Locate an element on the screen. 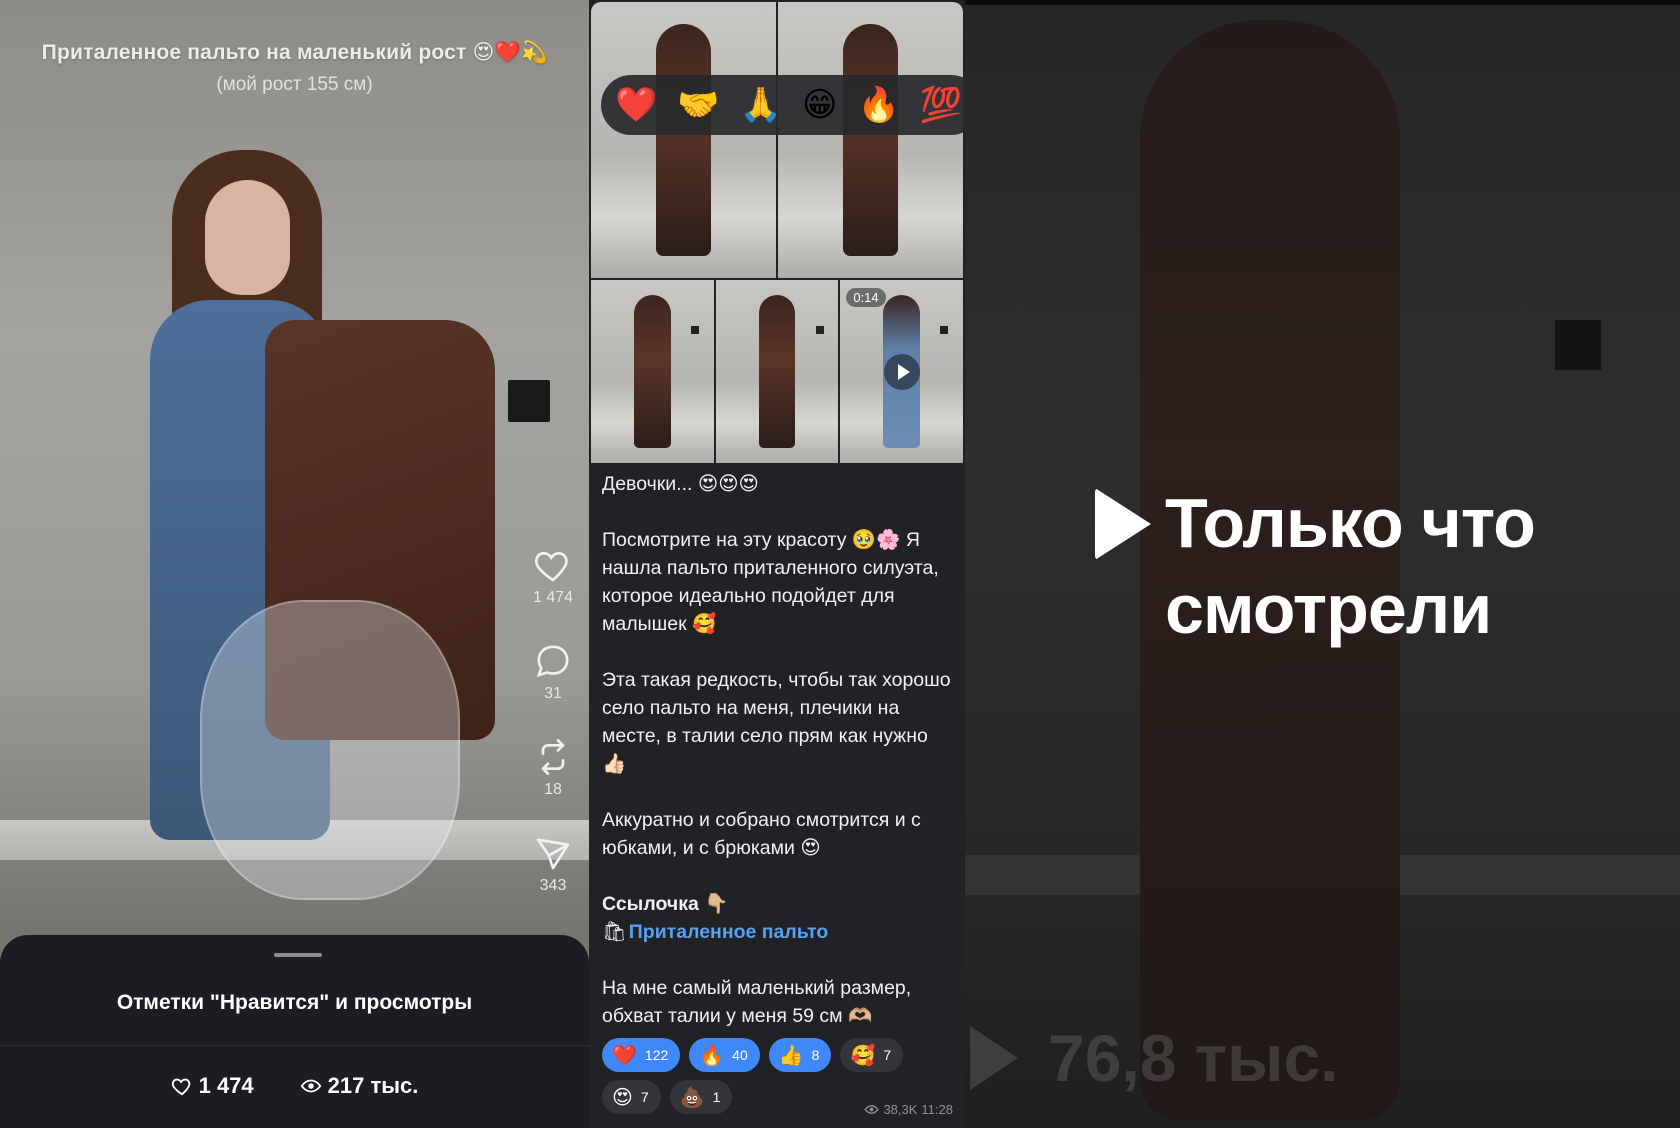 The width and height of the screenshot is (1680, 1128). likes-value: 1 474 is located at coordinates (226, 1085).